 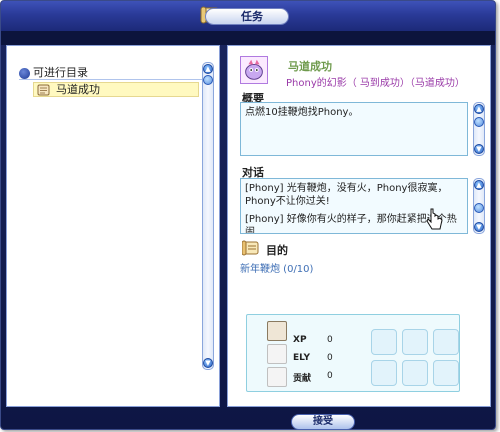 I want to click on xp-label: XP, so click(x=300, y=340).